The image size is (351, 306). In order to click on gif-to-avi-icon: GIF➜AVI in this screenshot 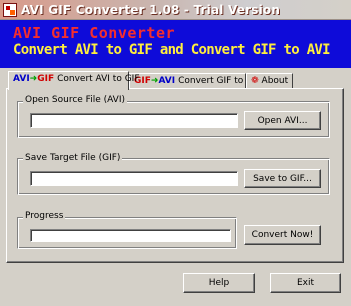, I will do `click(155, 81)`.